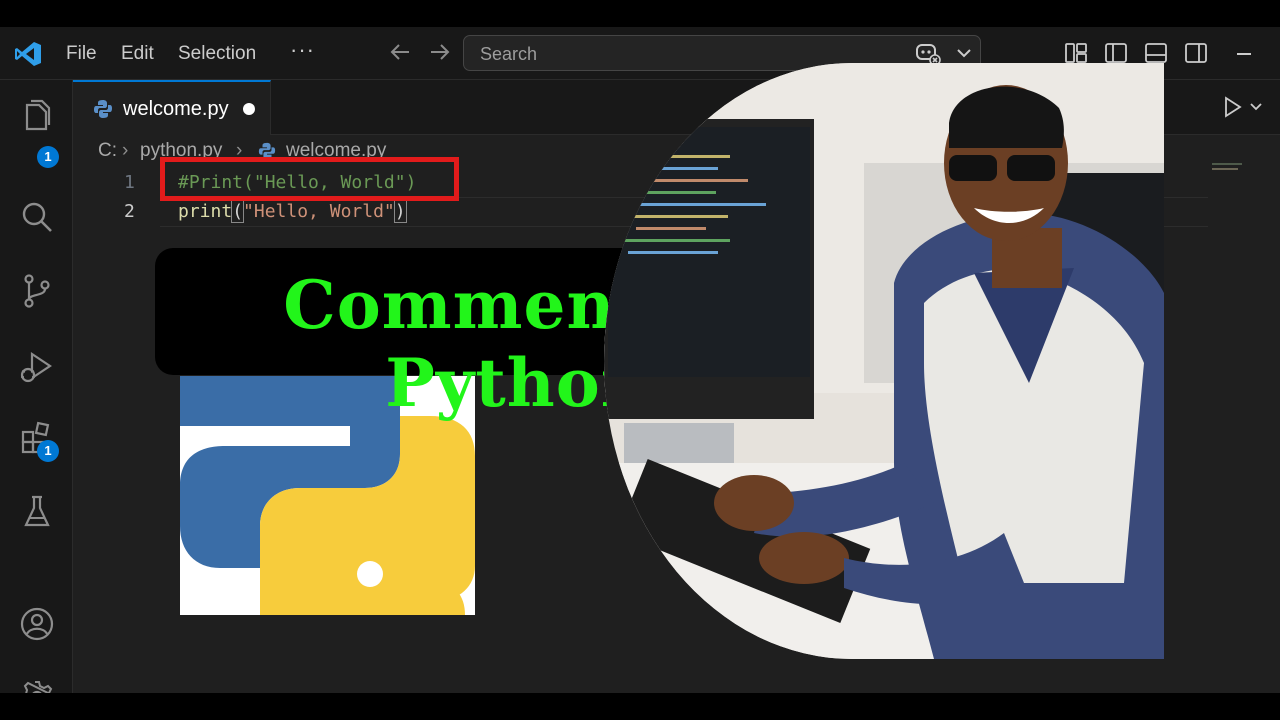 The width and height of the screenshot is (1280, 720). I want to click on activity-bar: 1 1, so click(36, 386).